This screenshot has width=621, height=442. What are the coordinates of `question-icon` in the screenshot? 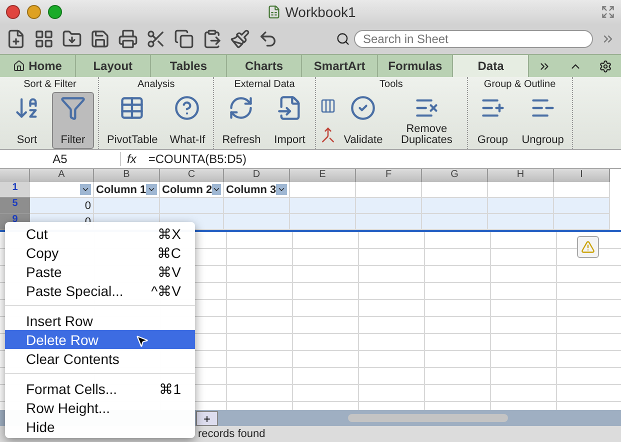 It's located at (187, 108).